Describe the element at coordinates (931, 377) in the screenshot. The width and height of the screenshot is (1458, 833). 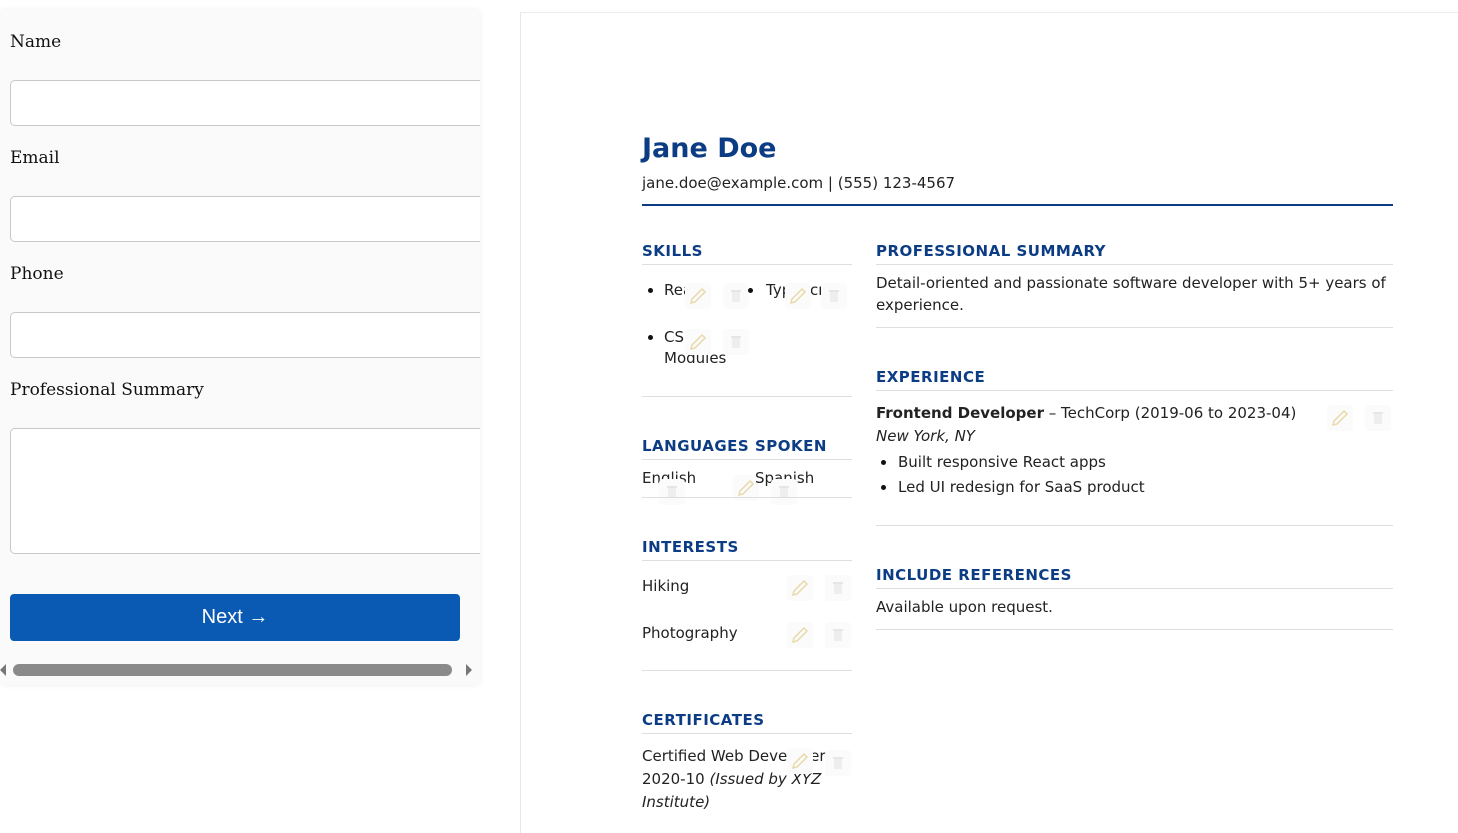
I see `experience-title: EXPERIENCE` at that location.